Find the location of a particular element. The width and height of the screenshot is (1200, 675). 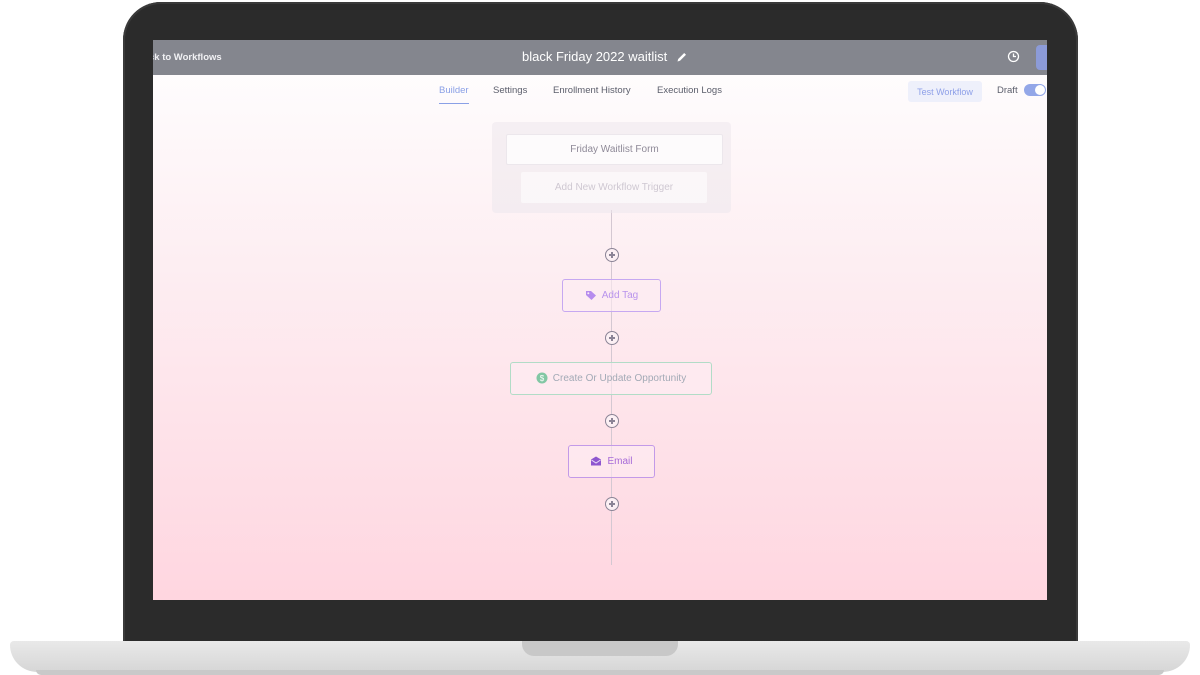

tab-builder: Builder is located at coordinates (454, 94).